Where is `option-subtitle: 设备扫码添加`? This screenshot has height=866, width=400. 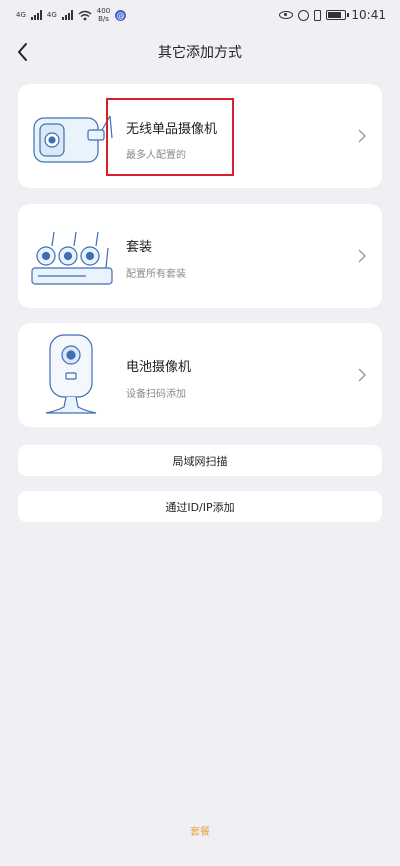
option-subtitle: 设备扫码添加 is located at coordinates (156, 394).